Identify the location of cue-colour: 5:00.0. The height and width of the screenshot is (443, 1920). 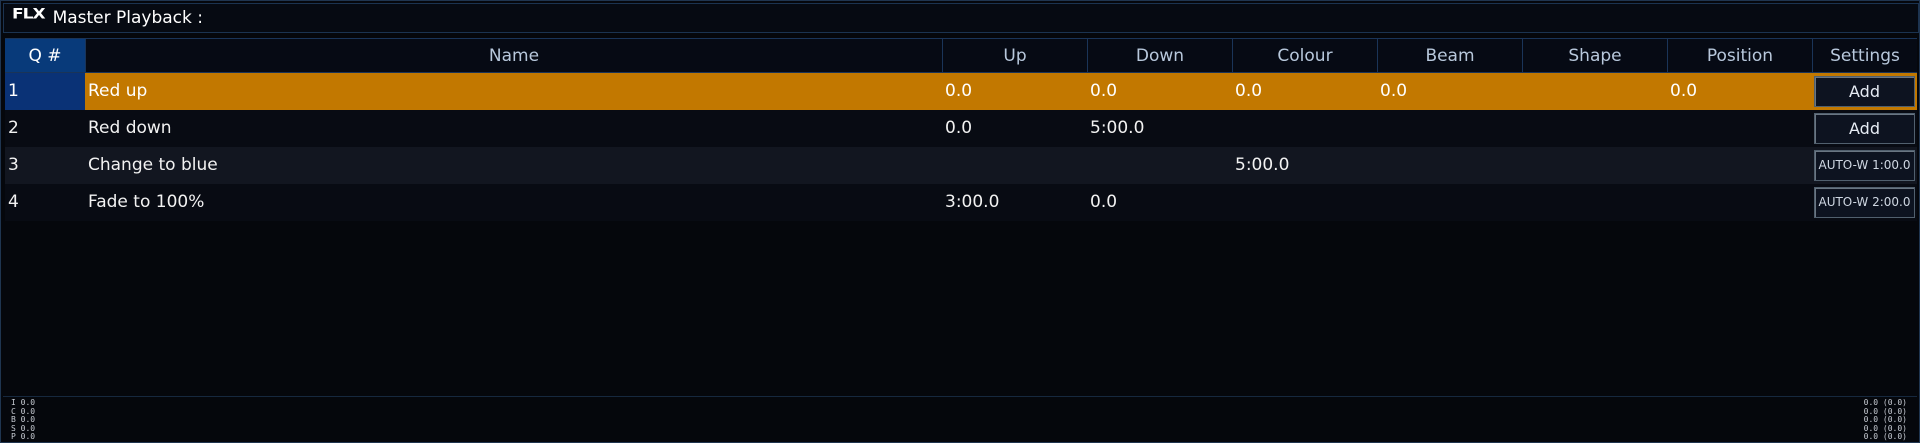
(1304, 165).